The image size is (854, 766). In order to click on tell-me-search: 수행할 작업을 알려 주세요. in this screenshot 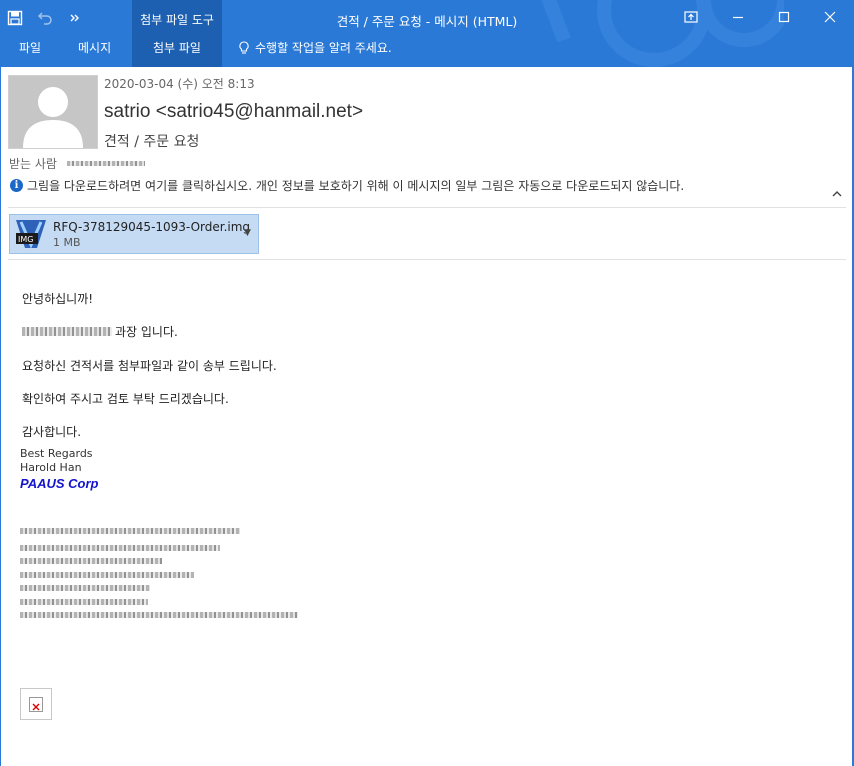, I will do `click(315, 47)`.